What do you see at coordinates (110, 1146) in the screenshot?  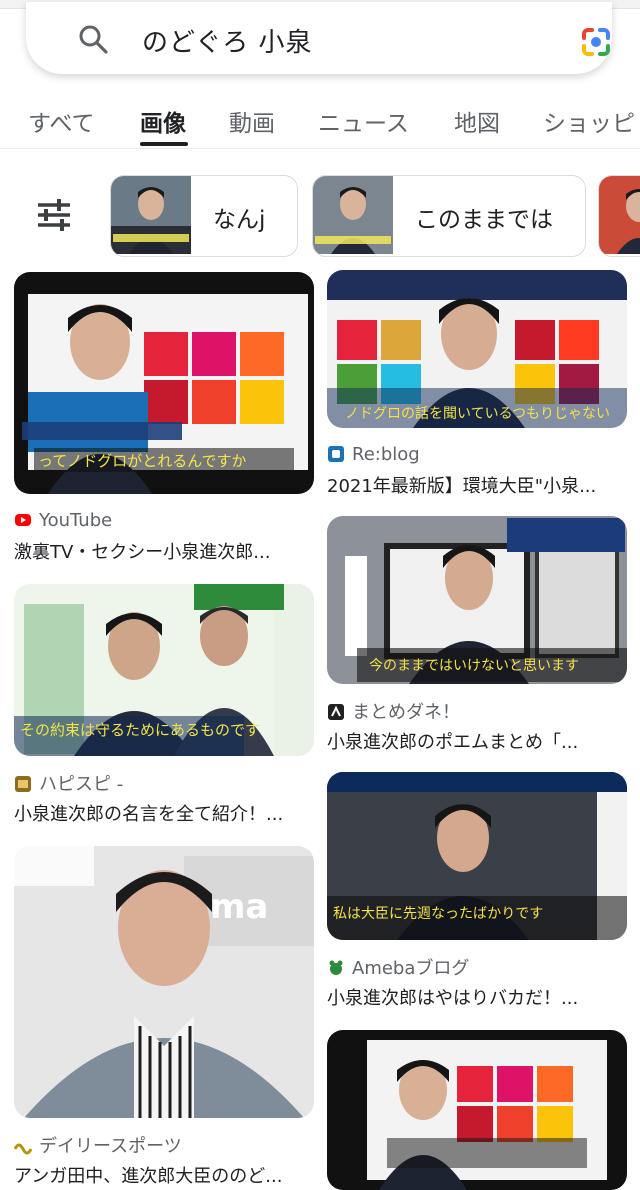 I see `source-name: デイリースポーツ` at bounding box center [110, 1146].